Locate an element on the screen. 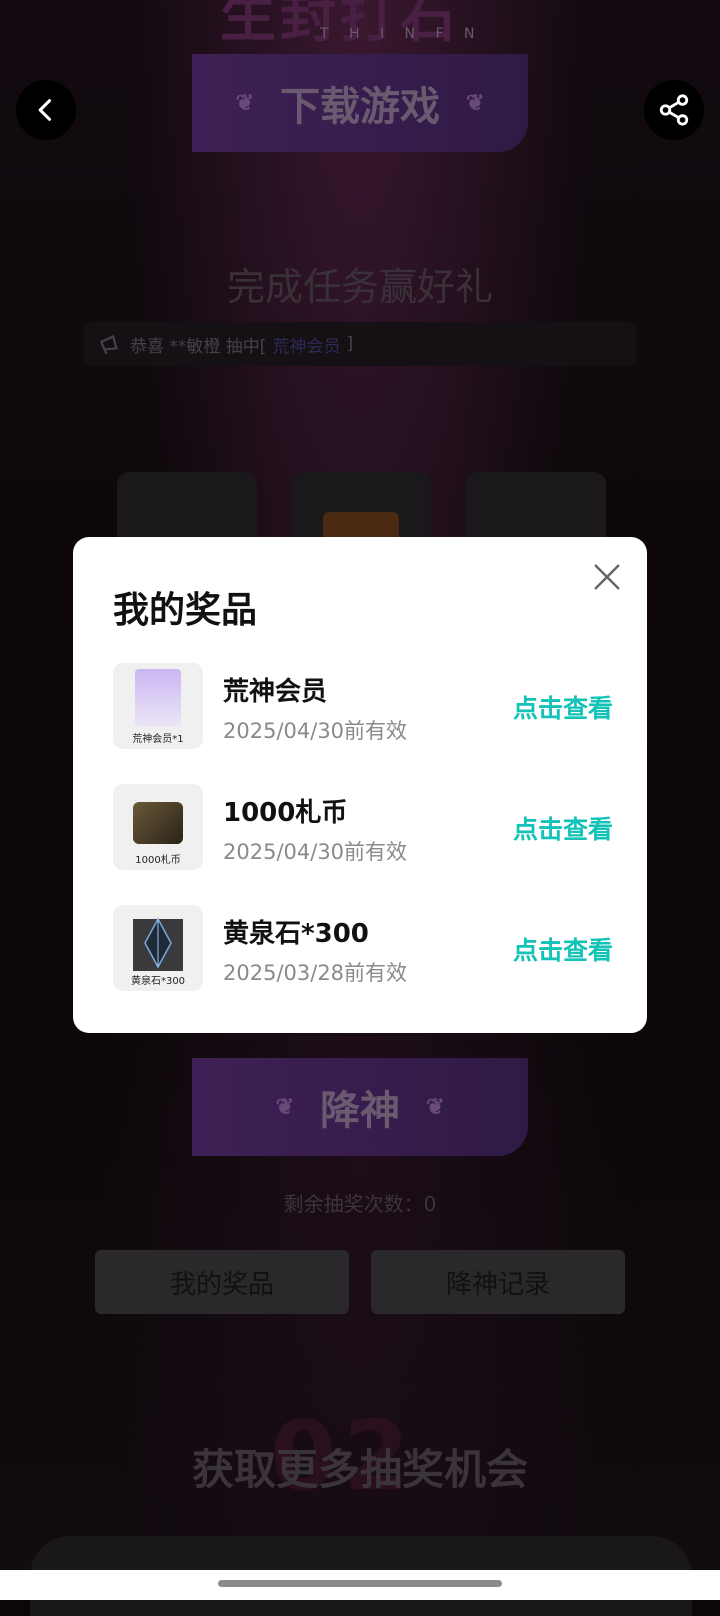 The width and height of the screenshot is (720, 1616). prize-name: 黄泉石*300 is located at coordinates (296, 934).